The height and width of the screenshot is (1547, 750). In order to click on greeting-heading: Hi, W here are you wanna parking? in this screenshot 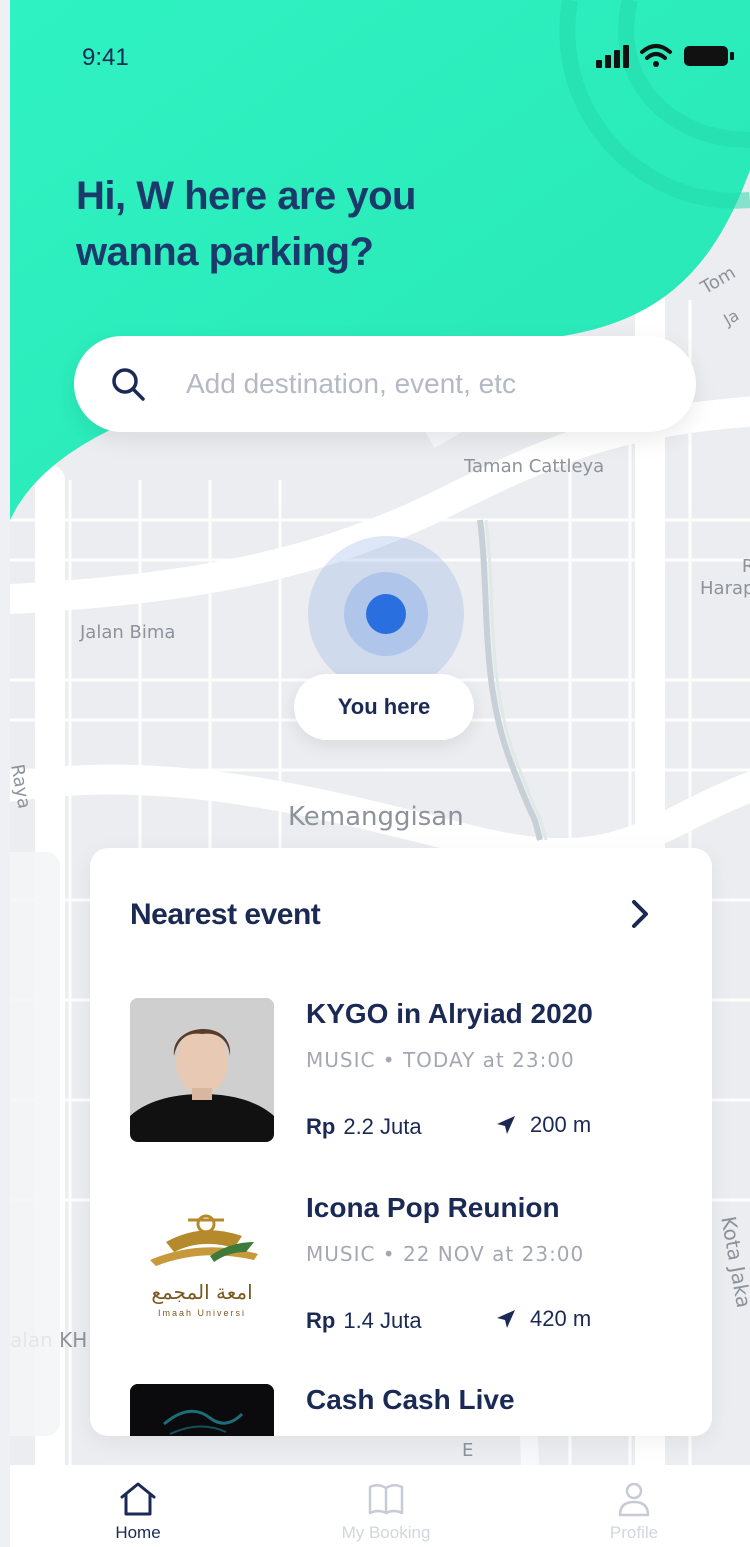, I will do `click(286, 224)`.